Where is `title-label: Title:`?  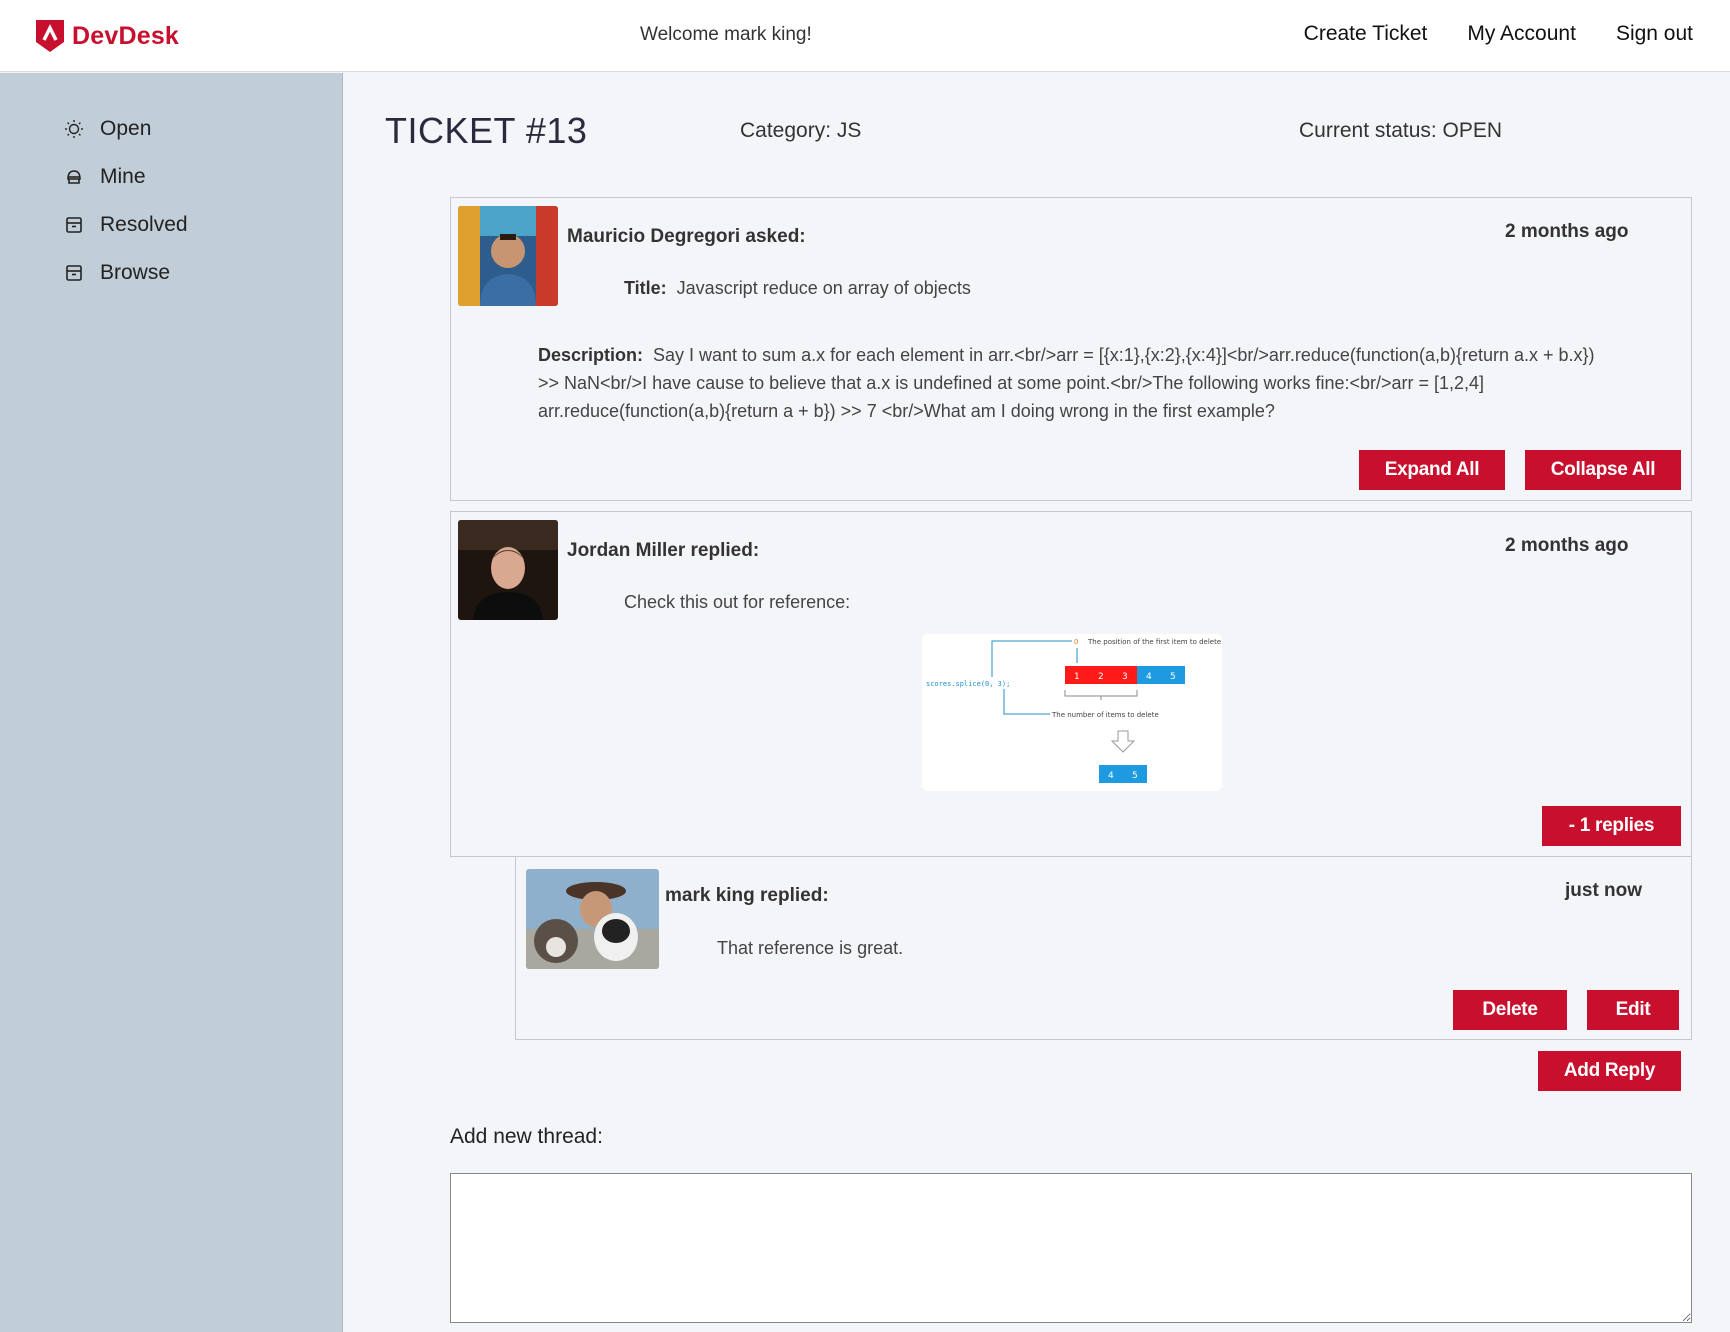 title-label: Title: is located at coordinates (645, 288).